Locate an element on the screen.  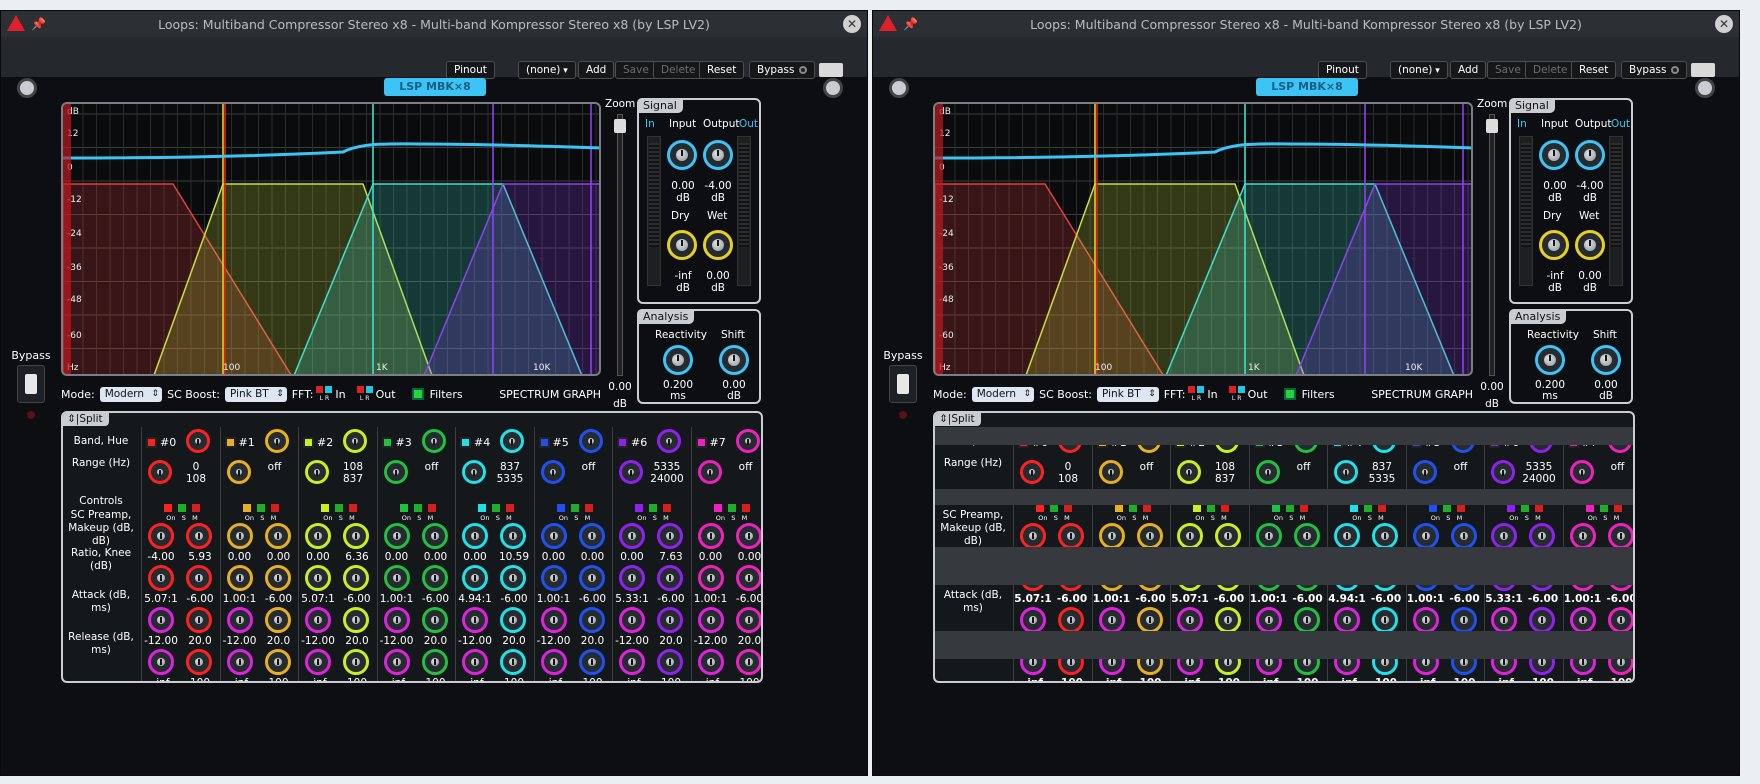
spectrum-graph: dB120-12-24-36-48-60Hz1001K10K is located at coordinates (1203, 239).